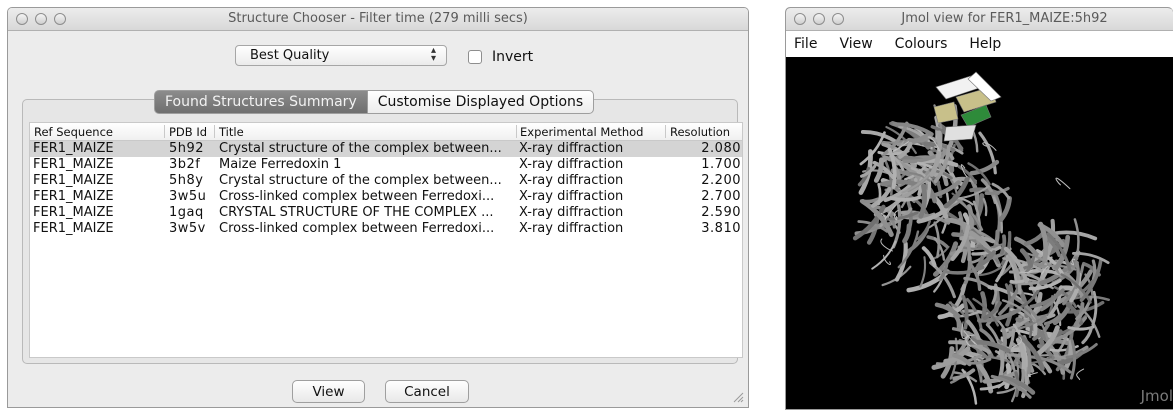 Image resolution: width=1173 pixels, height=414 pixels. What do you see at coordinates (186, 180) in the screenshot?
I see `cell-pdb-id: 5h8y` at bounding box center [186, 180].